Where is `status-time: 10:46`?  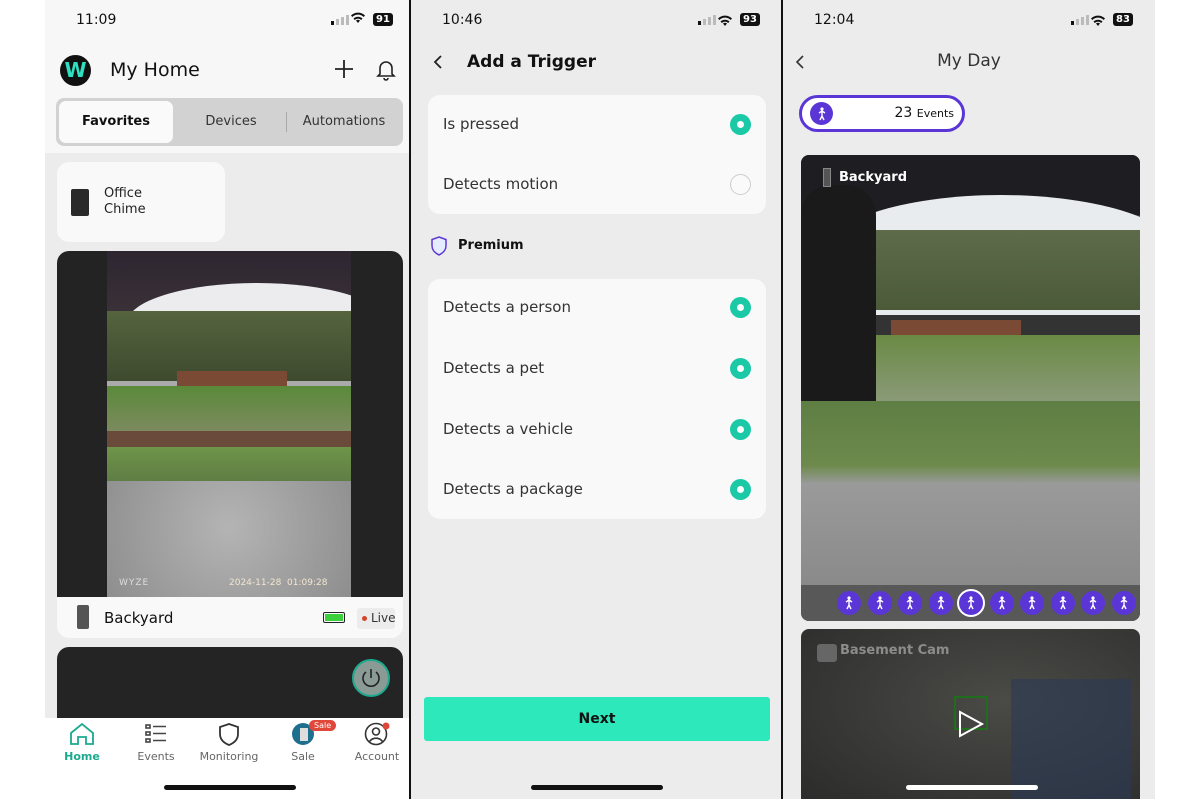
status-time: 10:46 is located at coordinates (462, 20).